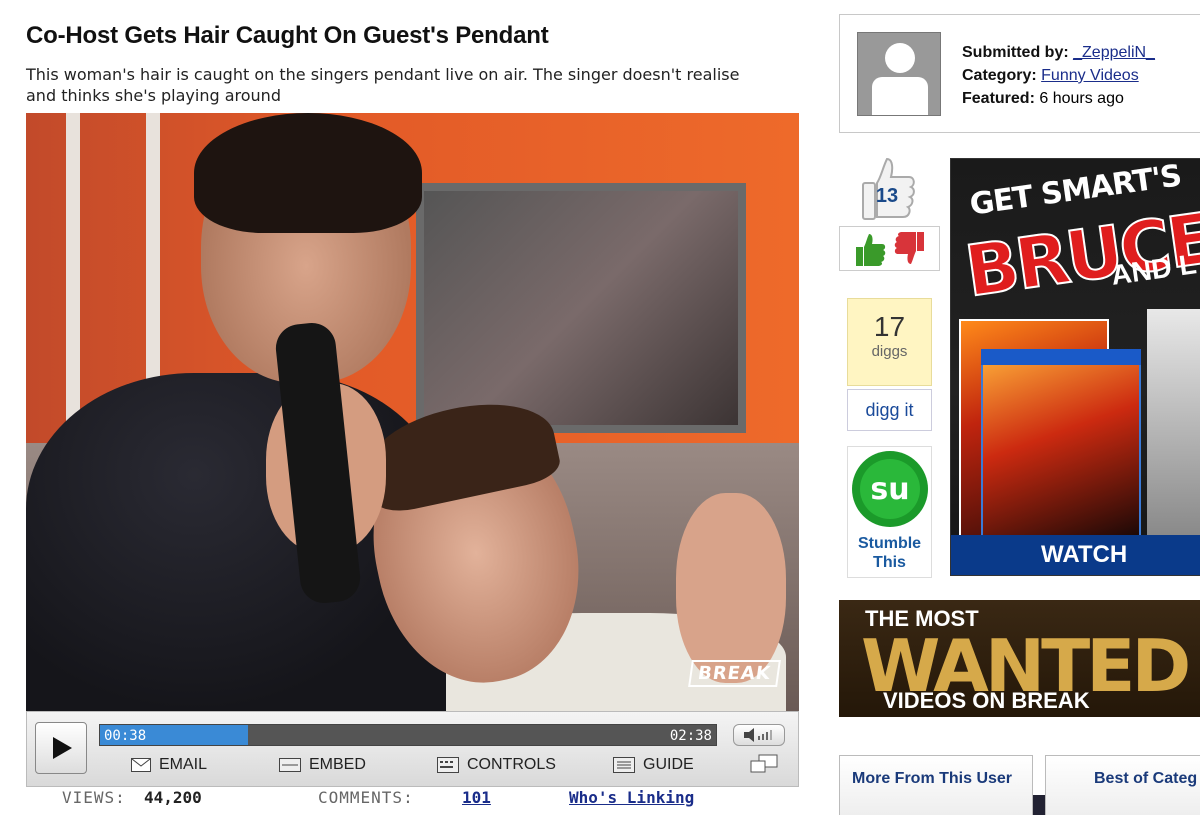  I want to click on play-icon, so click(62, 748).